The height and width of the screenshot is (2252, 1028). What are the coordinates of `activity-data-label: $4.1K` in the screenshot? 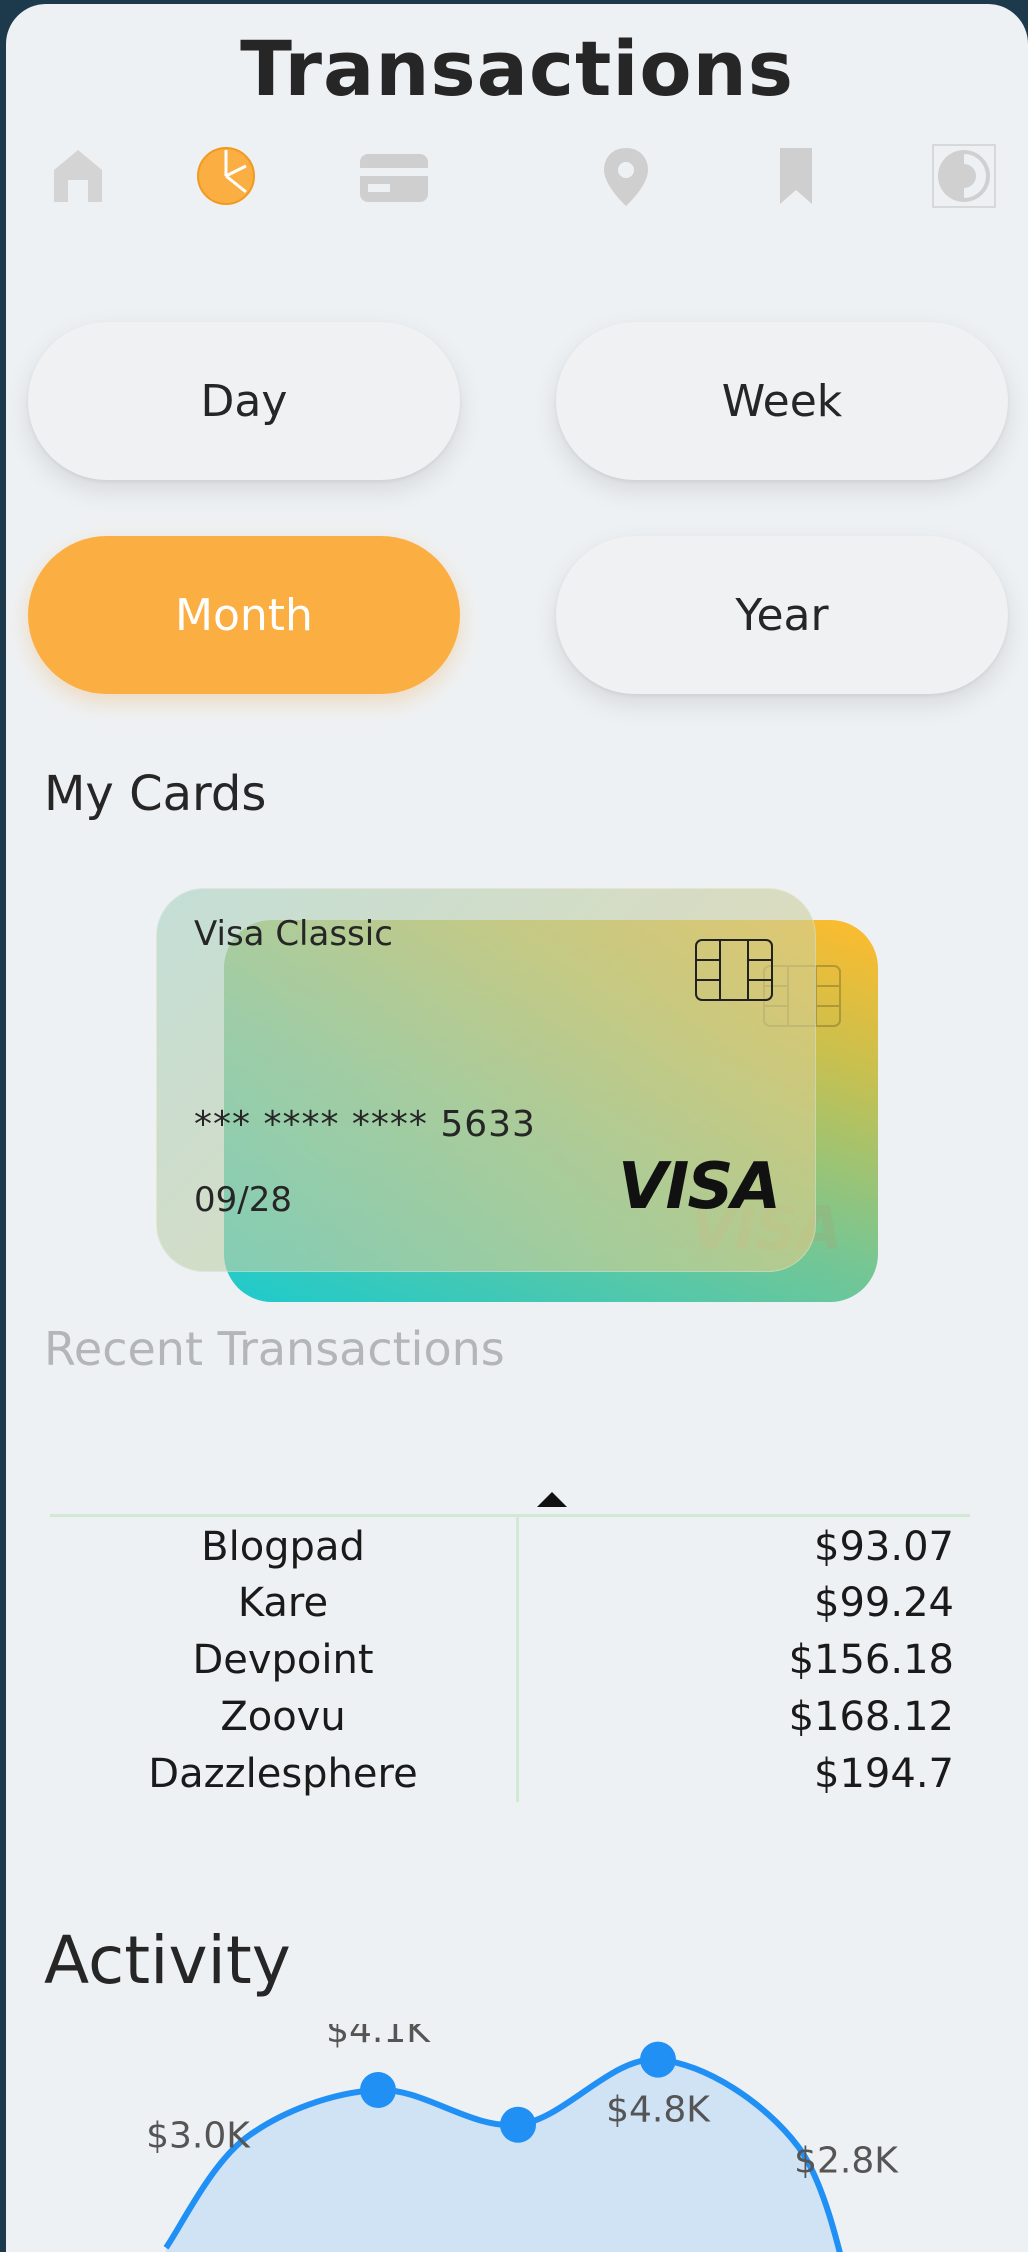 It's located at (378, 2037).